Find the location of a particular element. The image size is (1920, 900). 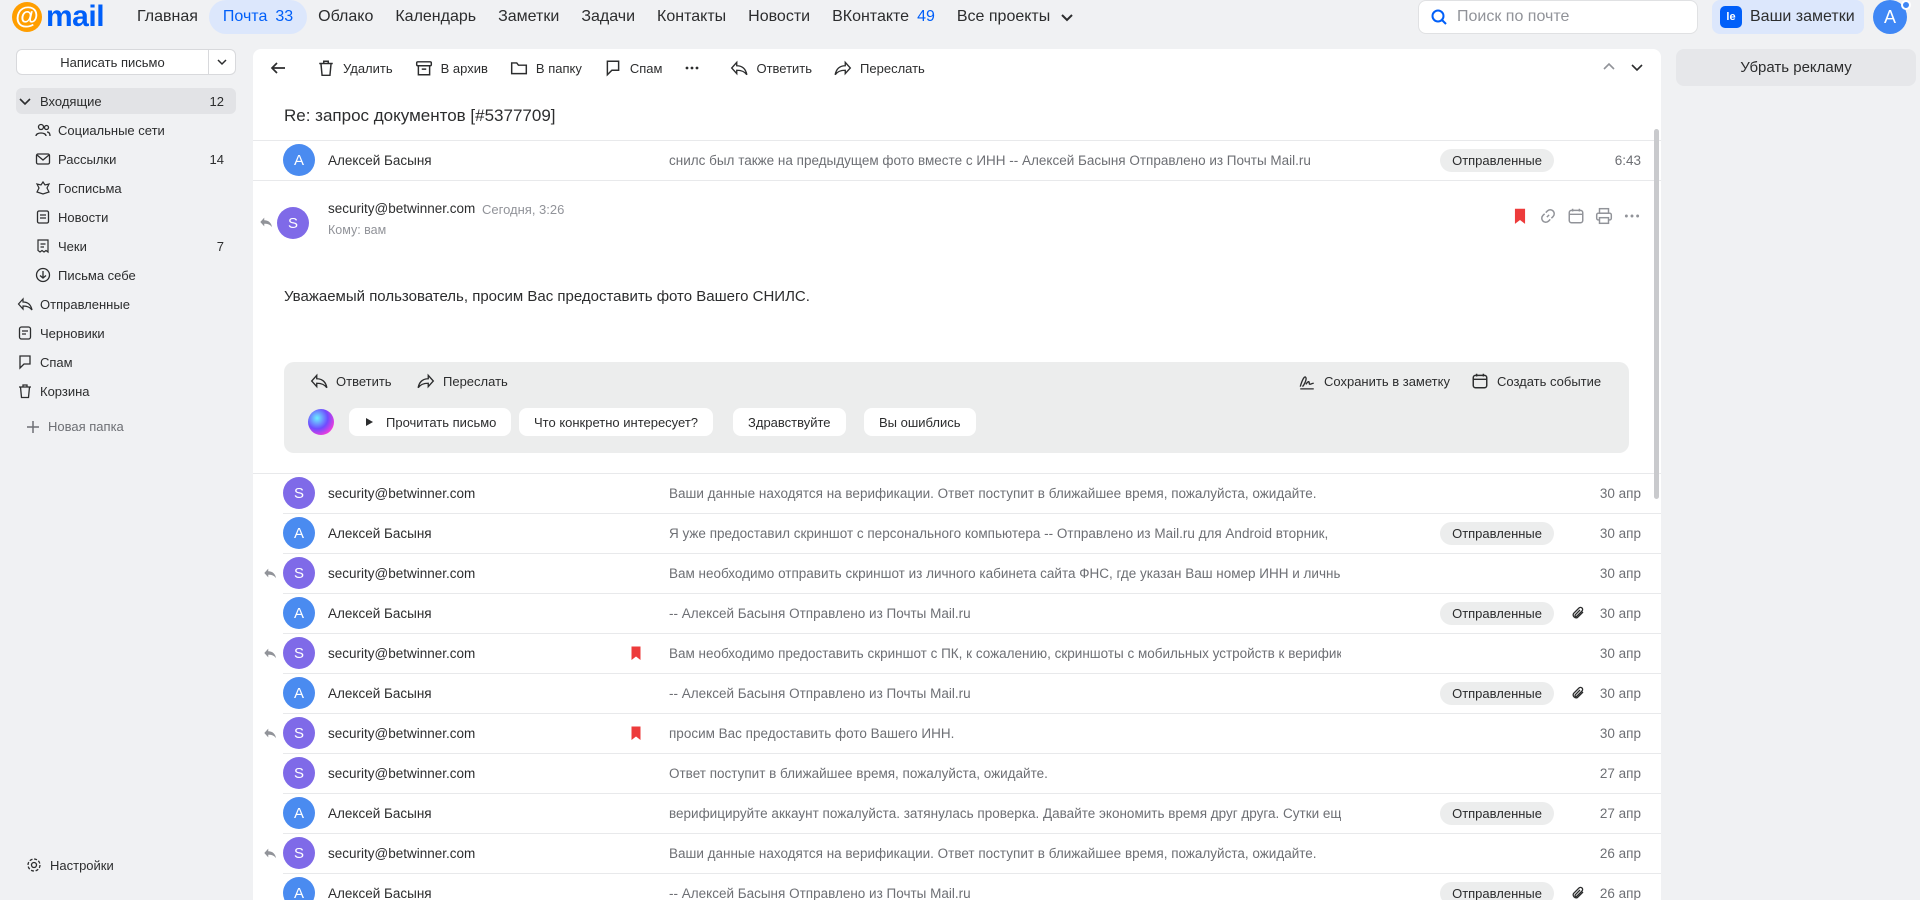

nav-label: Почта is located at coordinates (245, 16).